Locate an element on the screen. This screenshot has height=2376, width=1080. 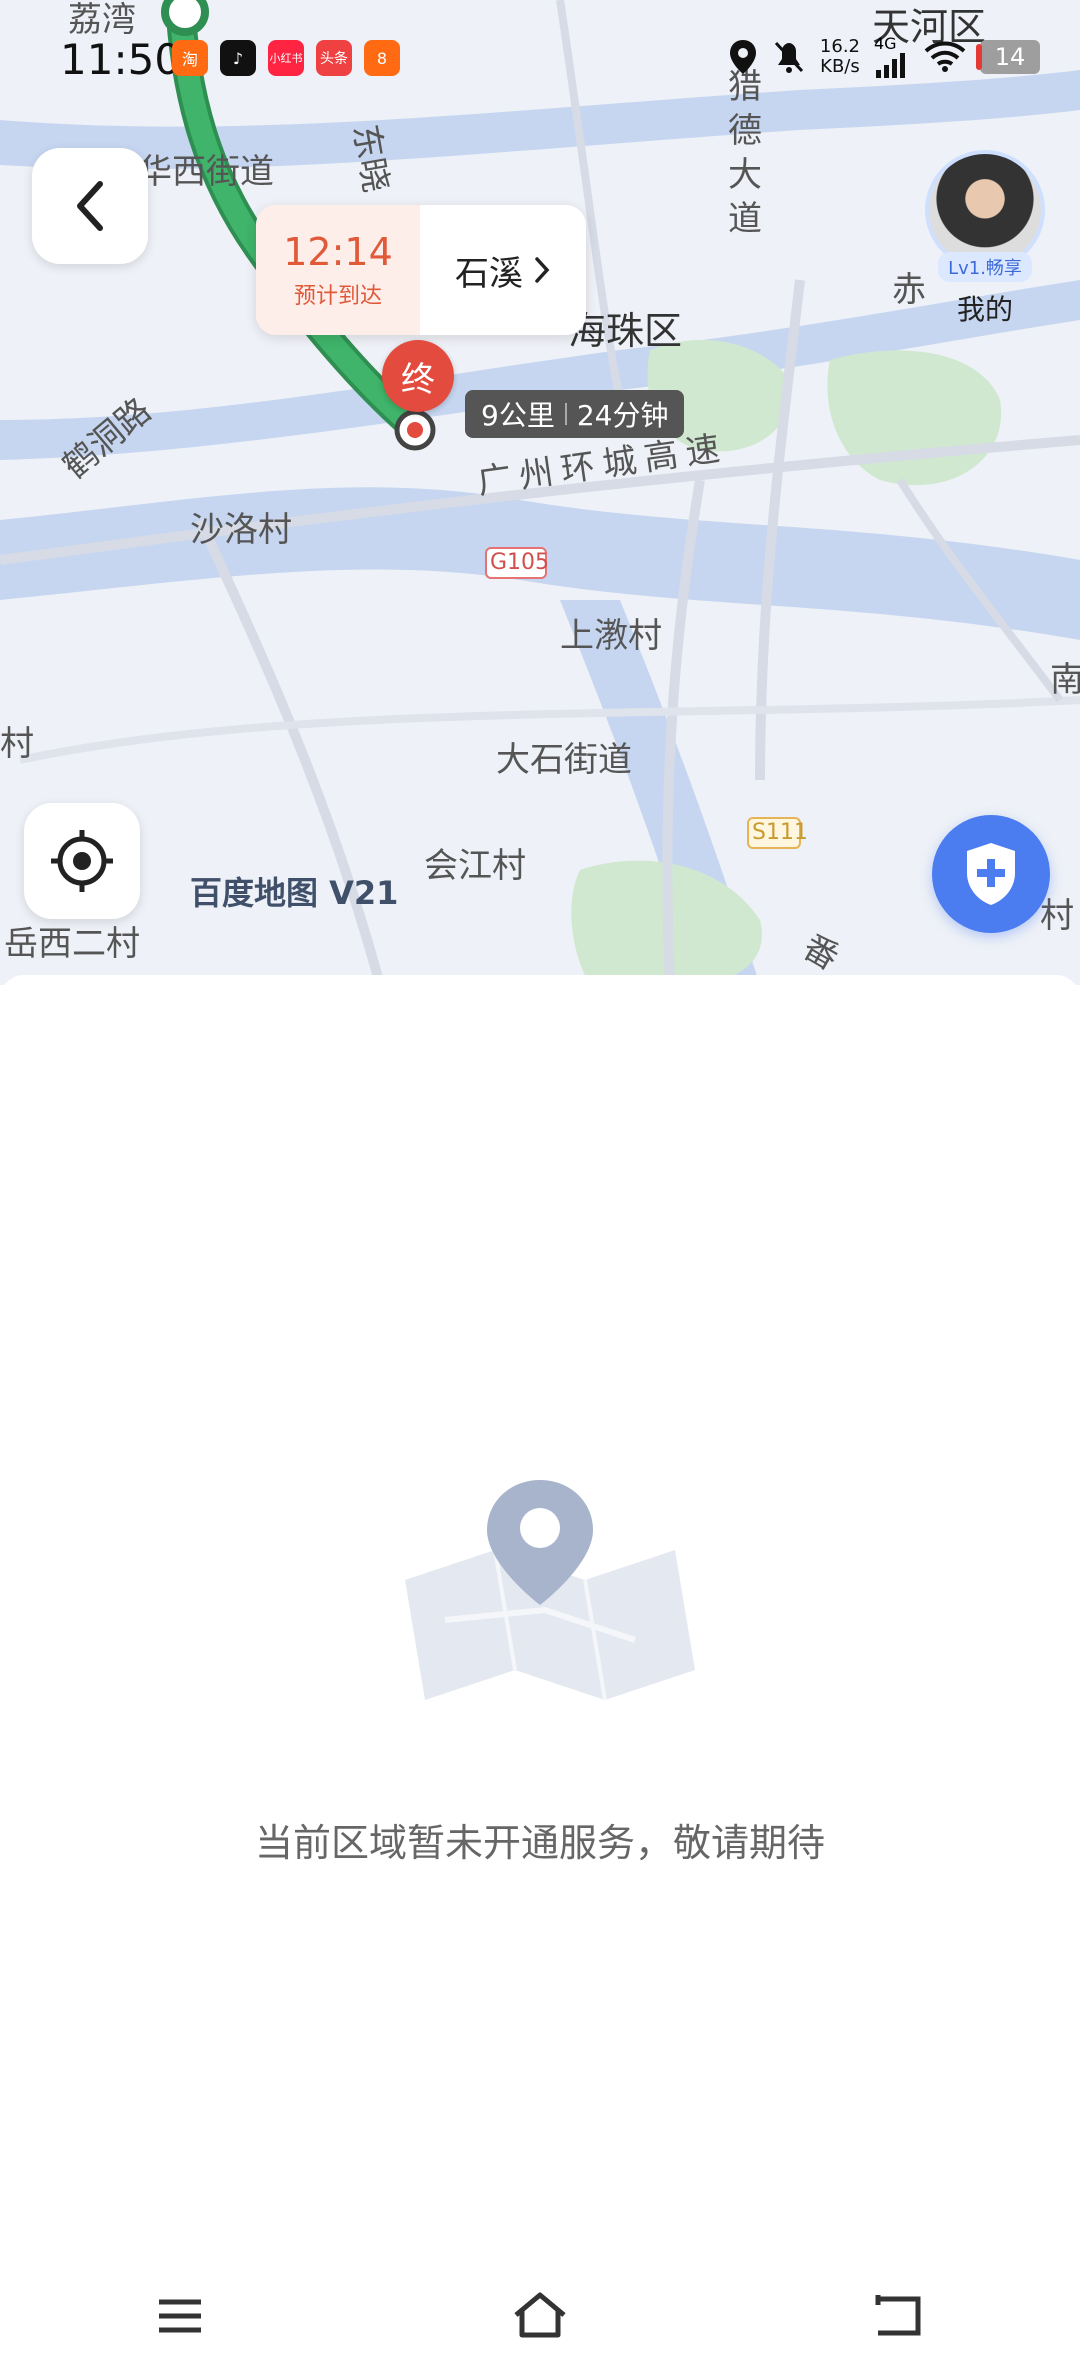
map-label-shangjiao: 上漖村 is located at coordinates (611, 636).